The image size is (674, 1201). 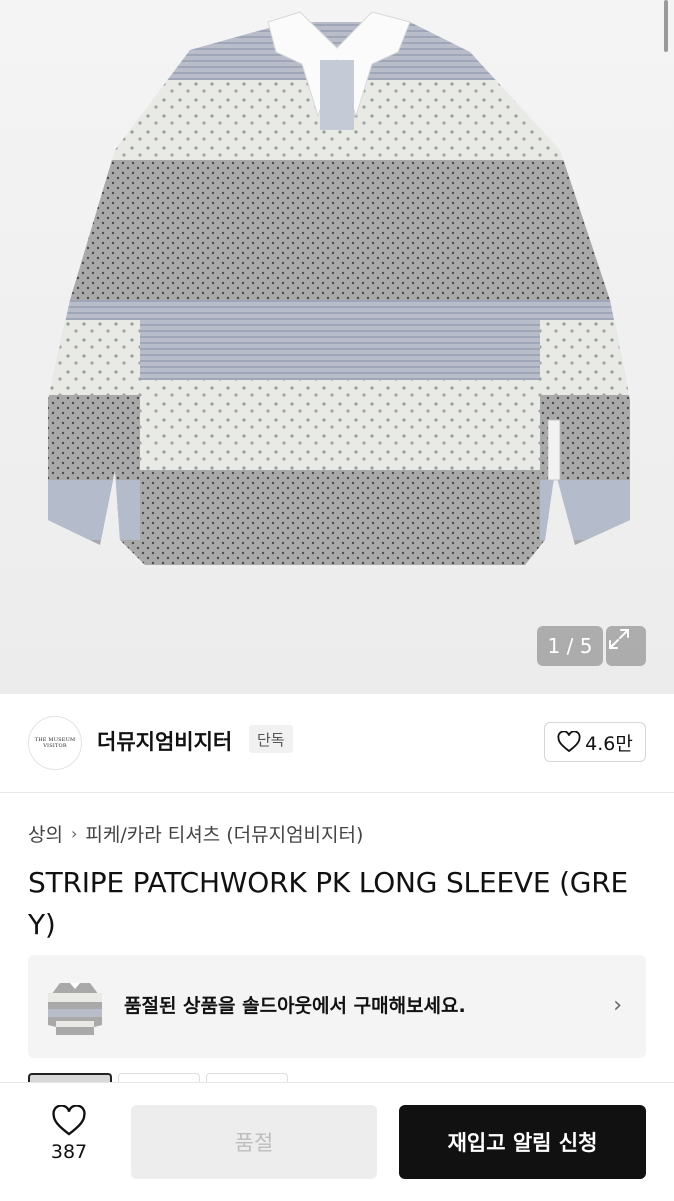 What do you see at coordinates (224, 833) in the screenshot?
I see `breadcrumb-subcategory: 피케/카라 티셔츠 (더뮤지엄비지터)` at bounding box center [224, 833].